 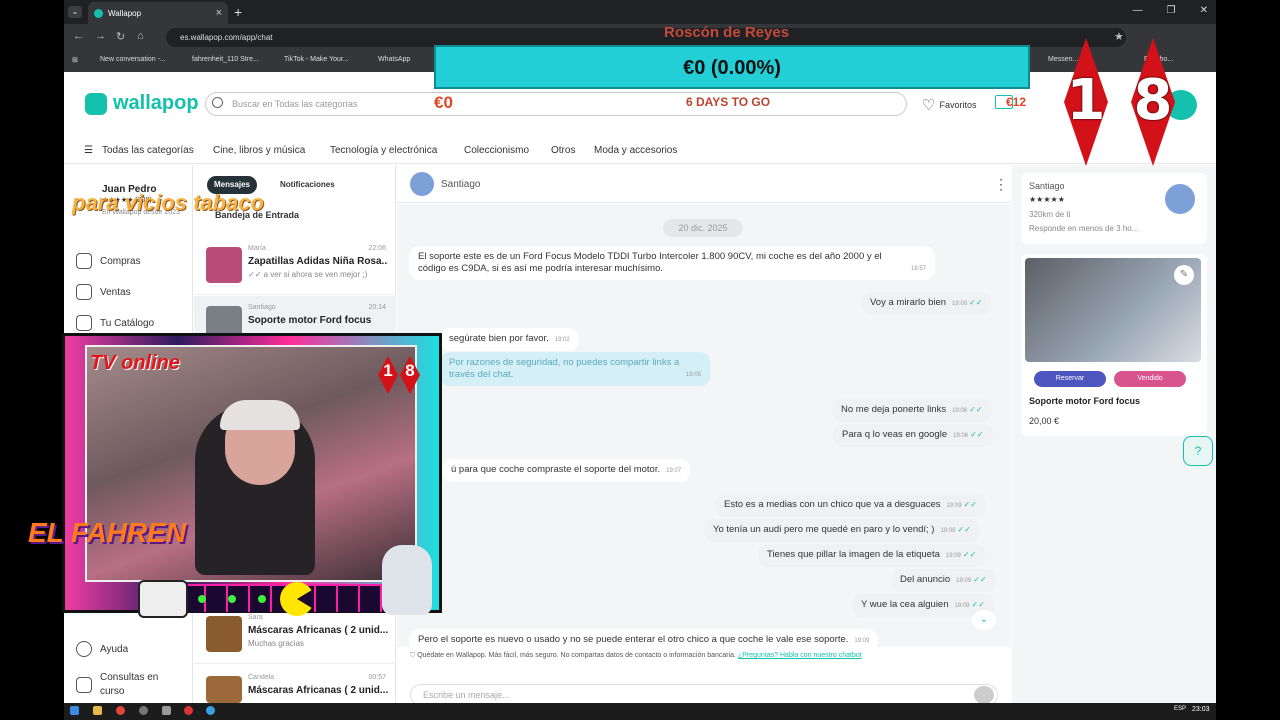 What do you see at coordinates (310, 320) in the screenshot?
I see `conversation-title: Soporte motor Ford focus` at bounding box center [310, 320].